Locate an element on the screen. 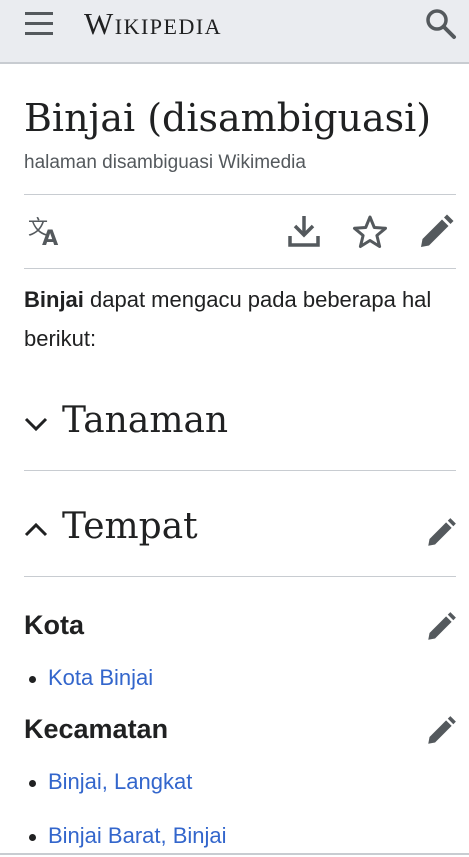  link-kota-binjai: Kota Binjai is located at coordinates (100, 678).